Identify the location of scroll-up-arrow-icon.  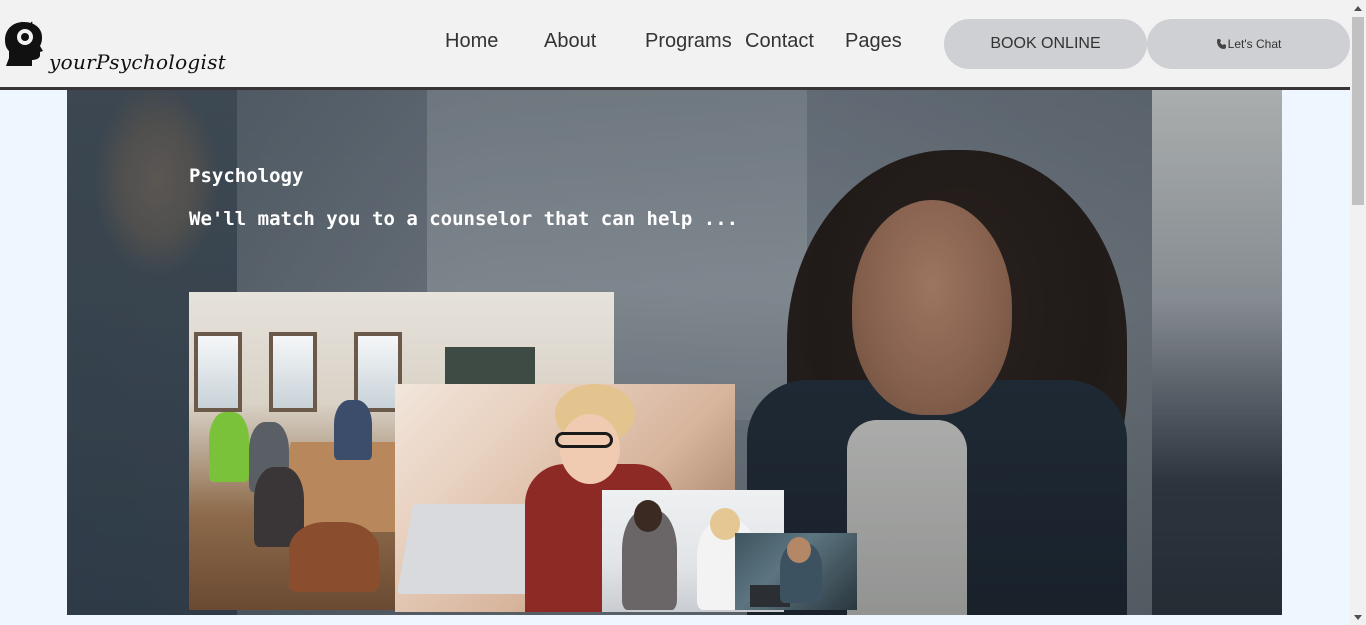
(1358, 8).